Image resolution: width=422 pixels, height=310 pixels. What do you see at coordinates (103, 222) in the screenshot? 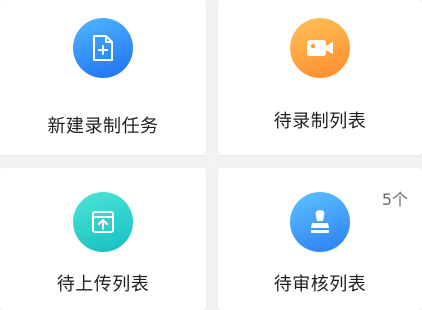
I see `upload-icon` at bounding box center [103, 222].